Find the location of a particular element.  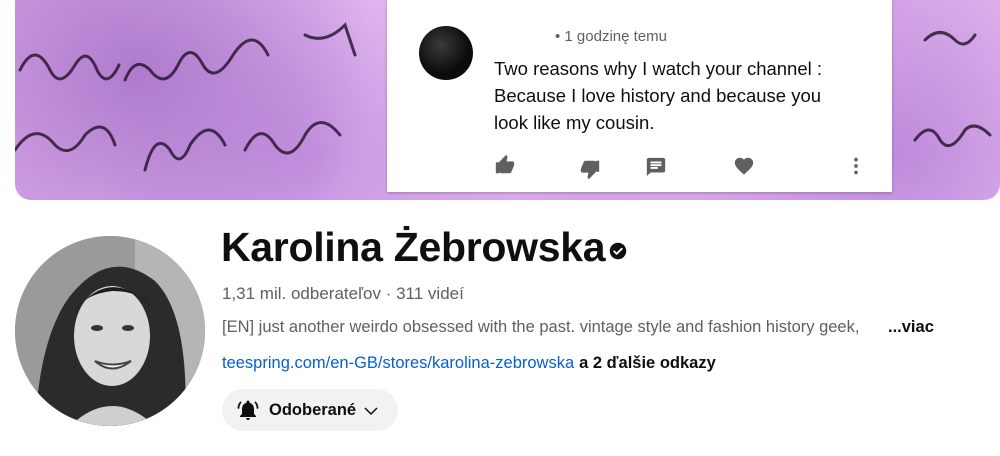

more-link: ...viac is located at coordinates (911, 327).